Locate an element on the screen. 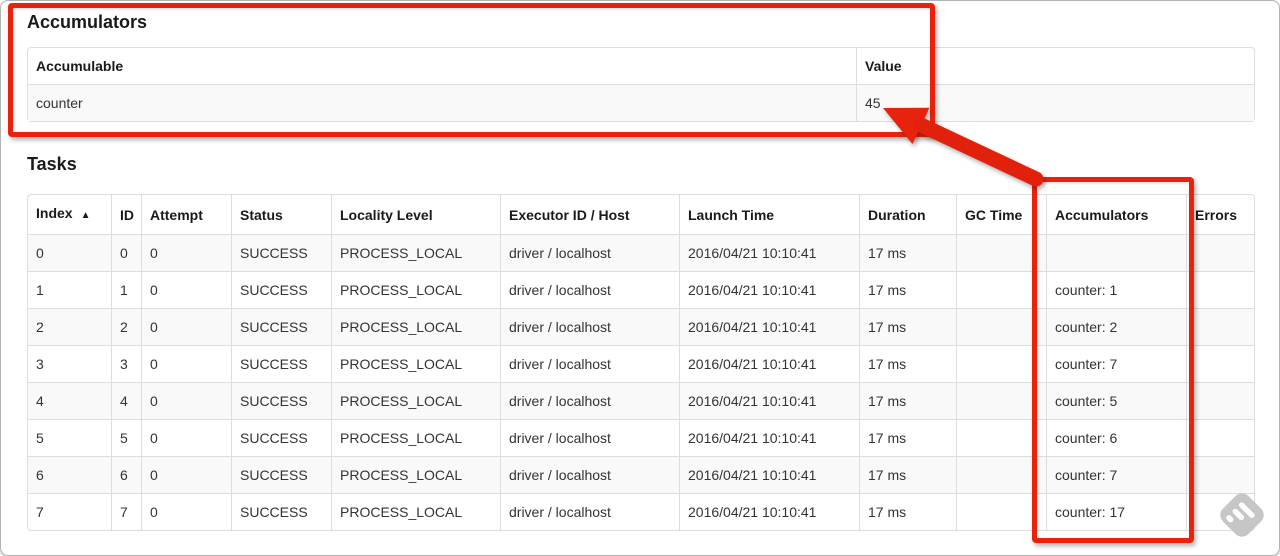 This screenshot has width=1280, height=556. task-index-cell: 5 is located at coordinates (69, 437).